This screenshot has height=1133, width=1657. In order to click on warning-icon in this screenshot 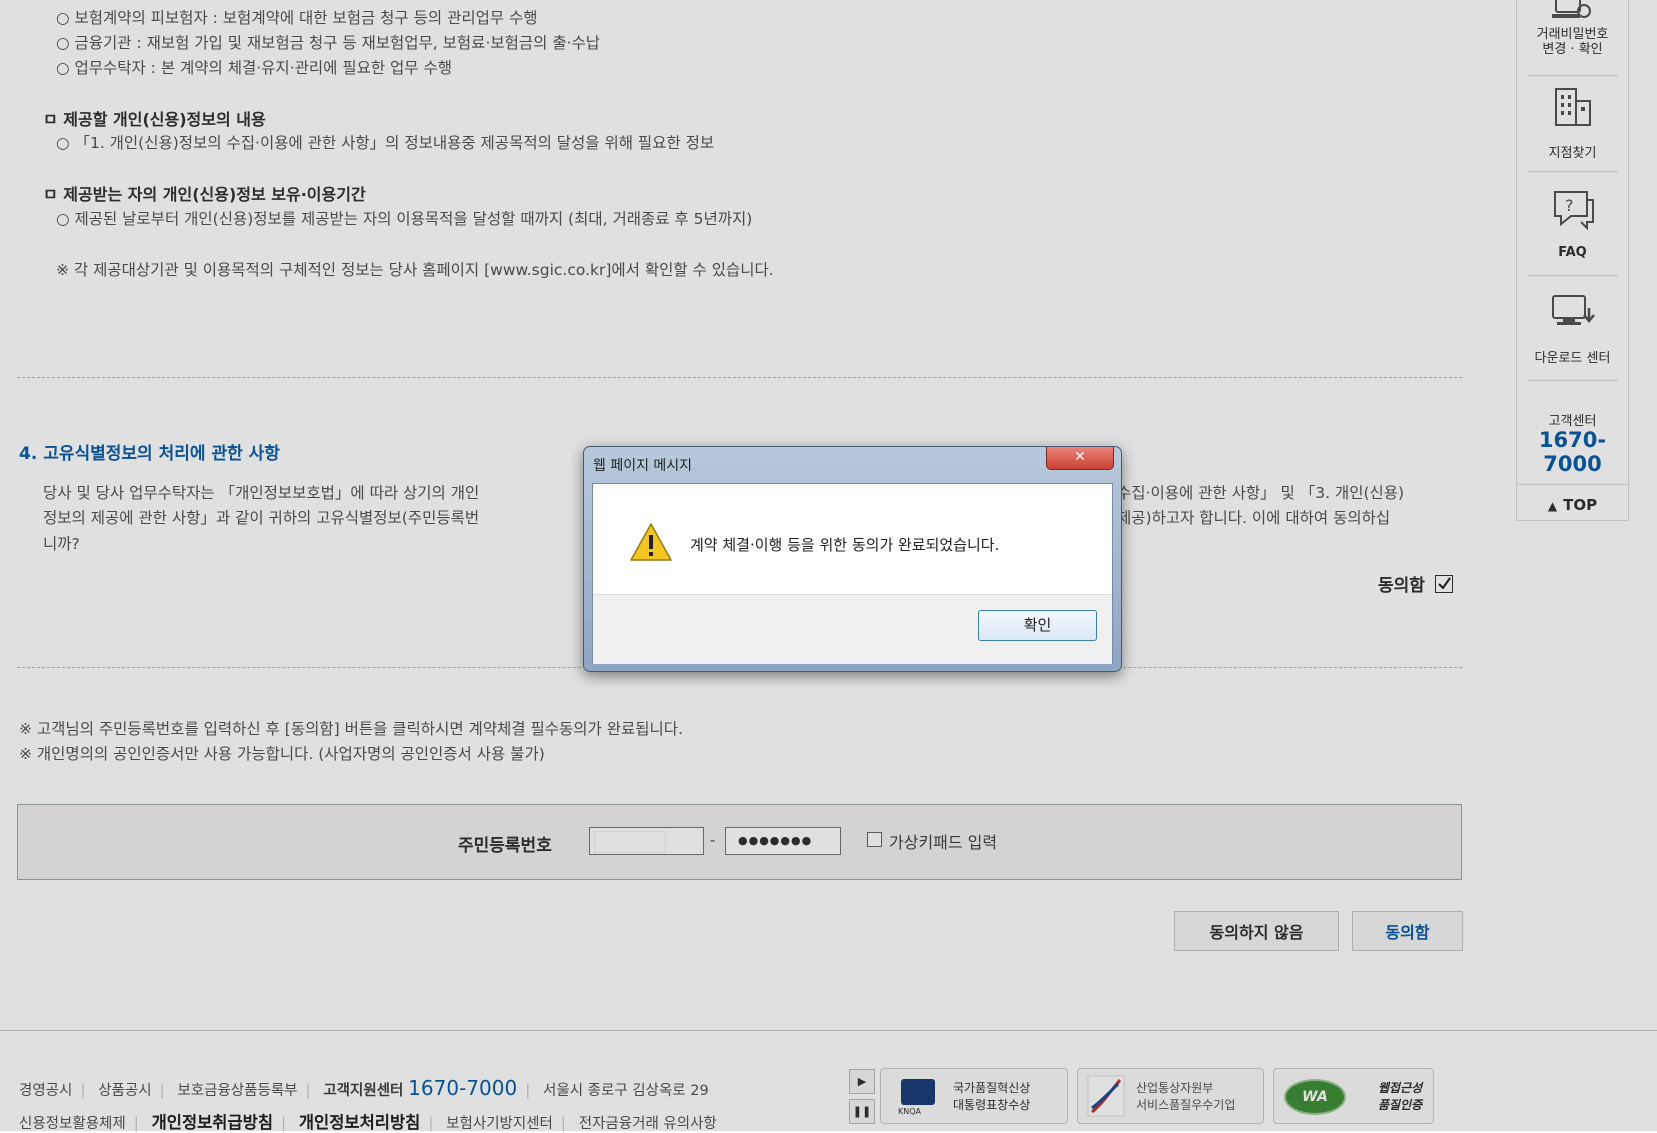, I will do `click(651, 542)`.